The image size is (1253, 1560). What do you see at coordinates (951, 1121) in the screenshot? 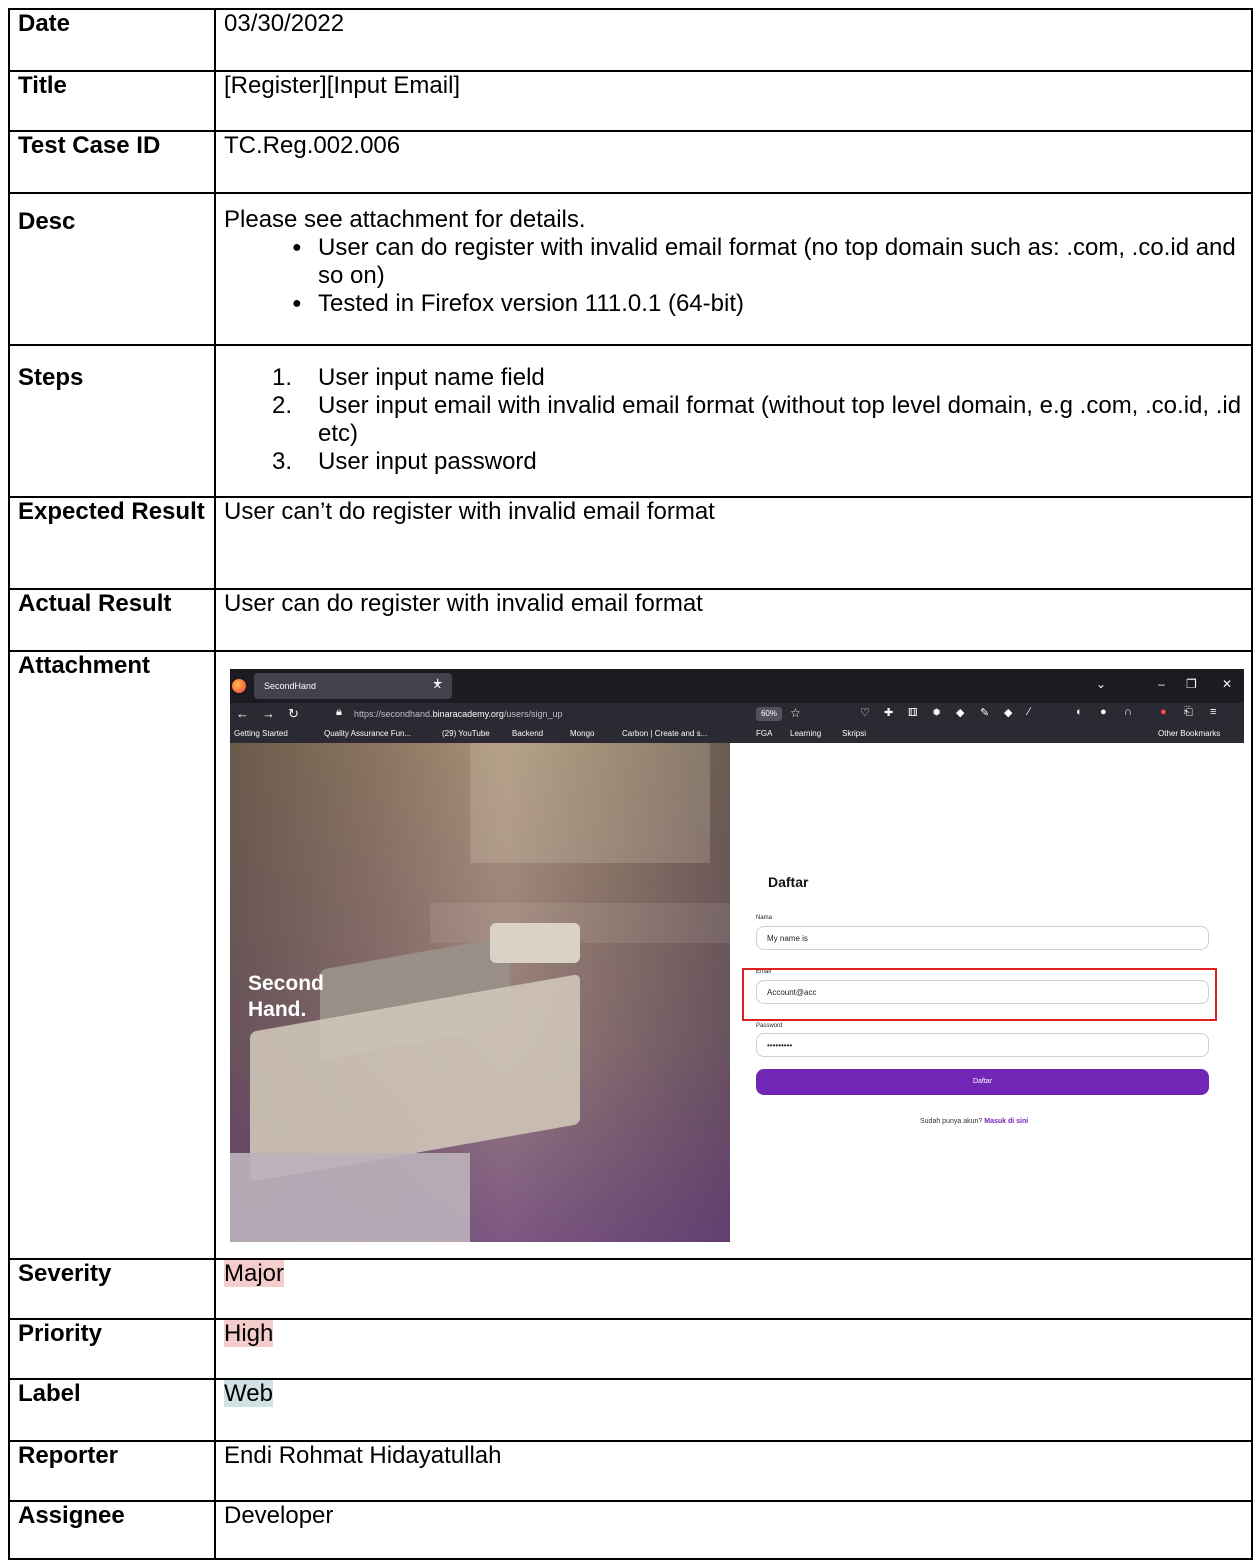
I see `signin-text: Sudah punya akun?` at bounding box center [951, 1121].